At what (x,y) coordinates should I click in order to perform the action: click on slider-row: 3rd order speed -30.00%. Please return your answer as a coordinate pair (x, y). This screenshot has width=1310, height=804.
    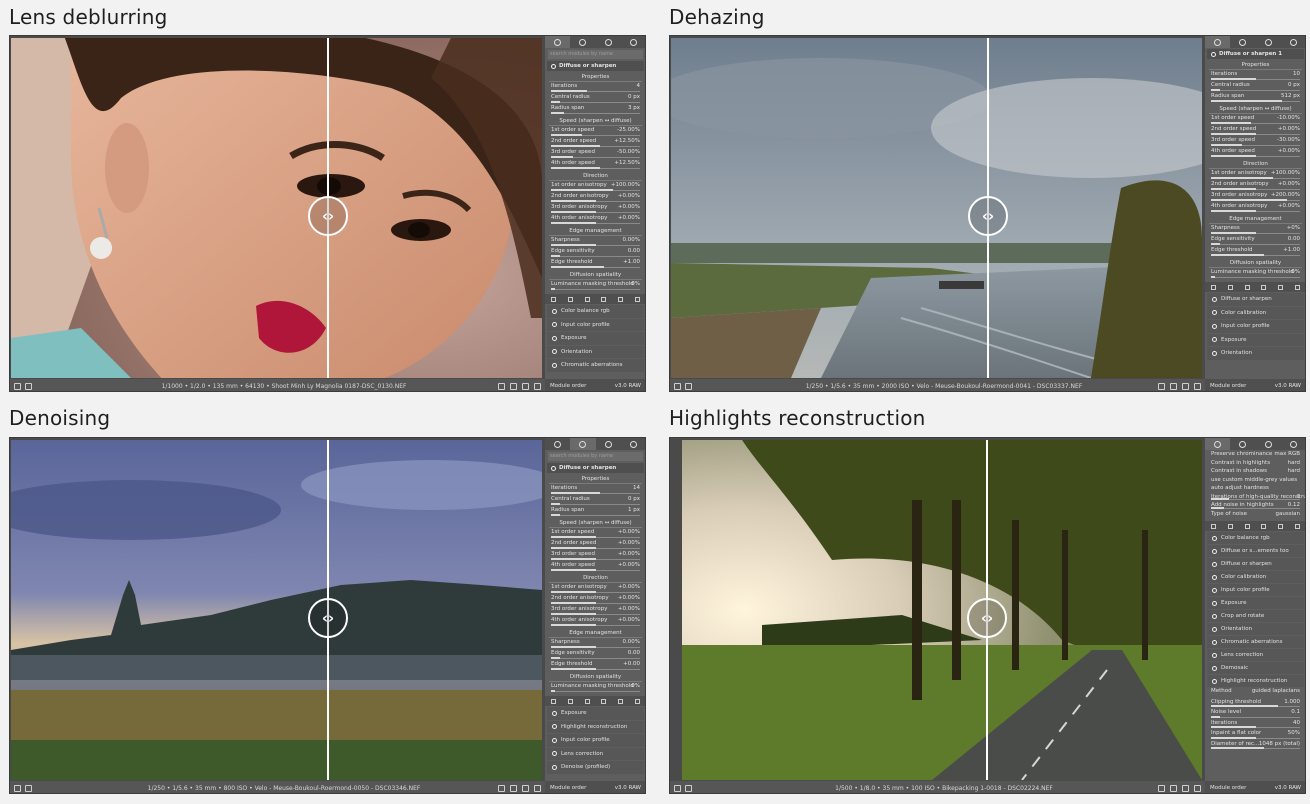
    Looking at the image, I should click on (1255, 141).